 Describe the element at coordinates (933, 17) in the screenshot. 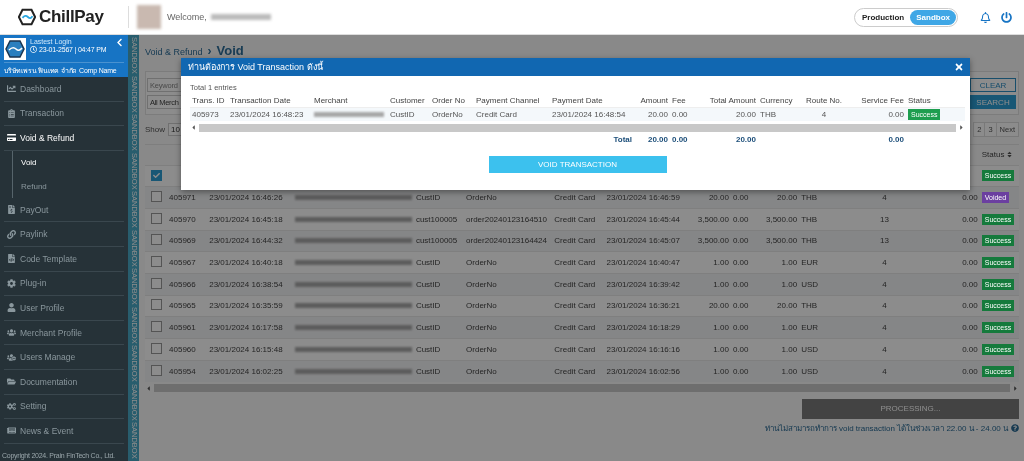

I see `environment-option: Sandbox` at that location.